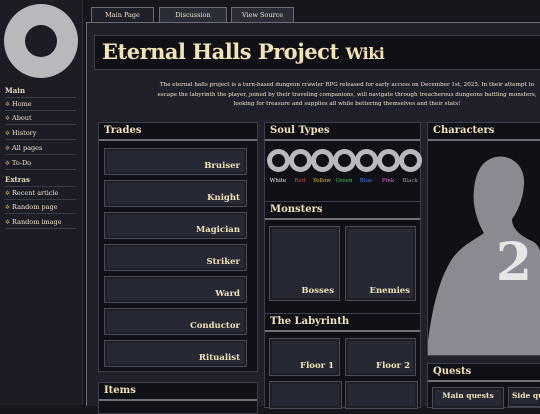 The image size is (540, 414). I want to click on soul-red-icon, so click(300, 160).